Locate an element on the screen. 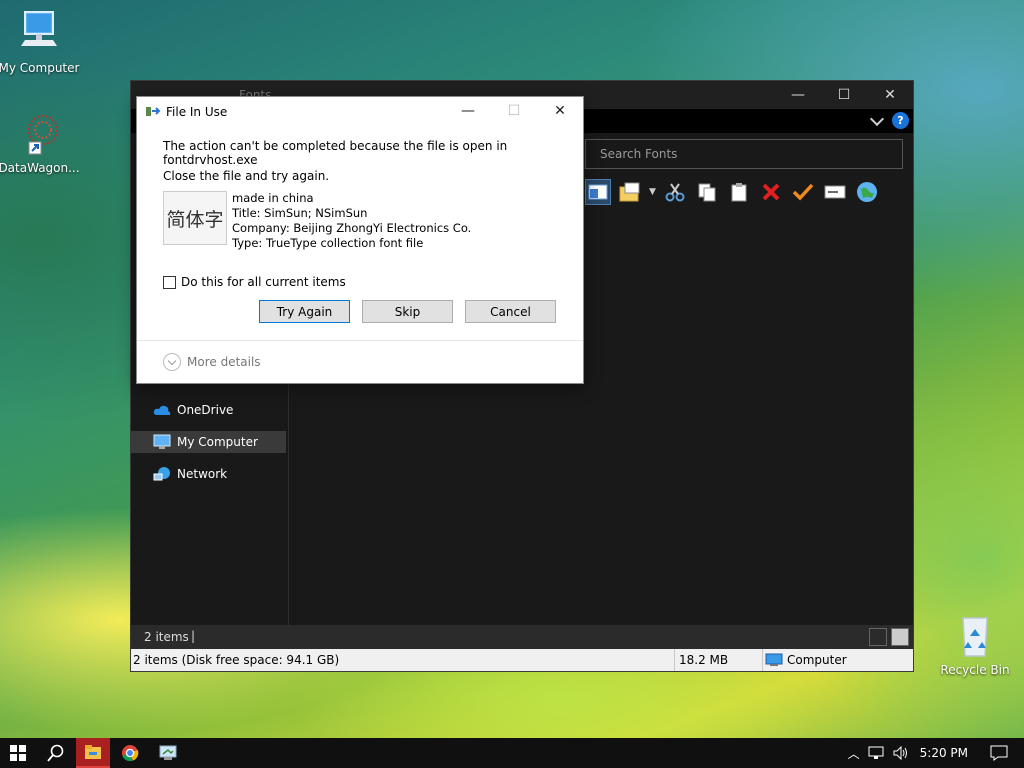 This screenshot has width=1024, height=768. dropdown-arrow-icon: ▼ is located at coordinates (652, 192).